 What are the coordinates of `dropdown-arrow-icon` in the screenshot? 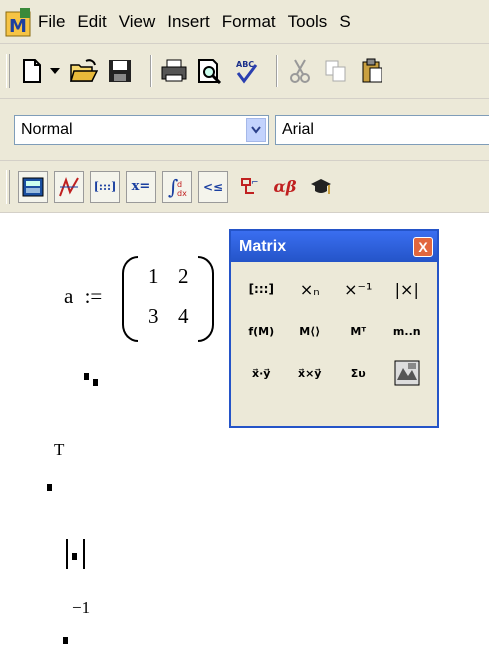 It's located at (55, 71).